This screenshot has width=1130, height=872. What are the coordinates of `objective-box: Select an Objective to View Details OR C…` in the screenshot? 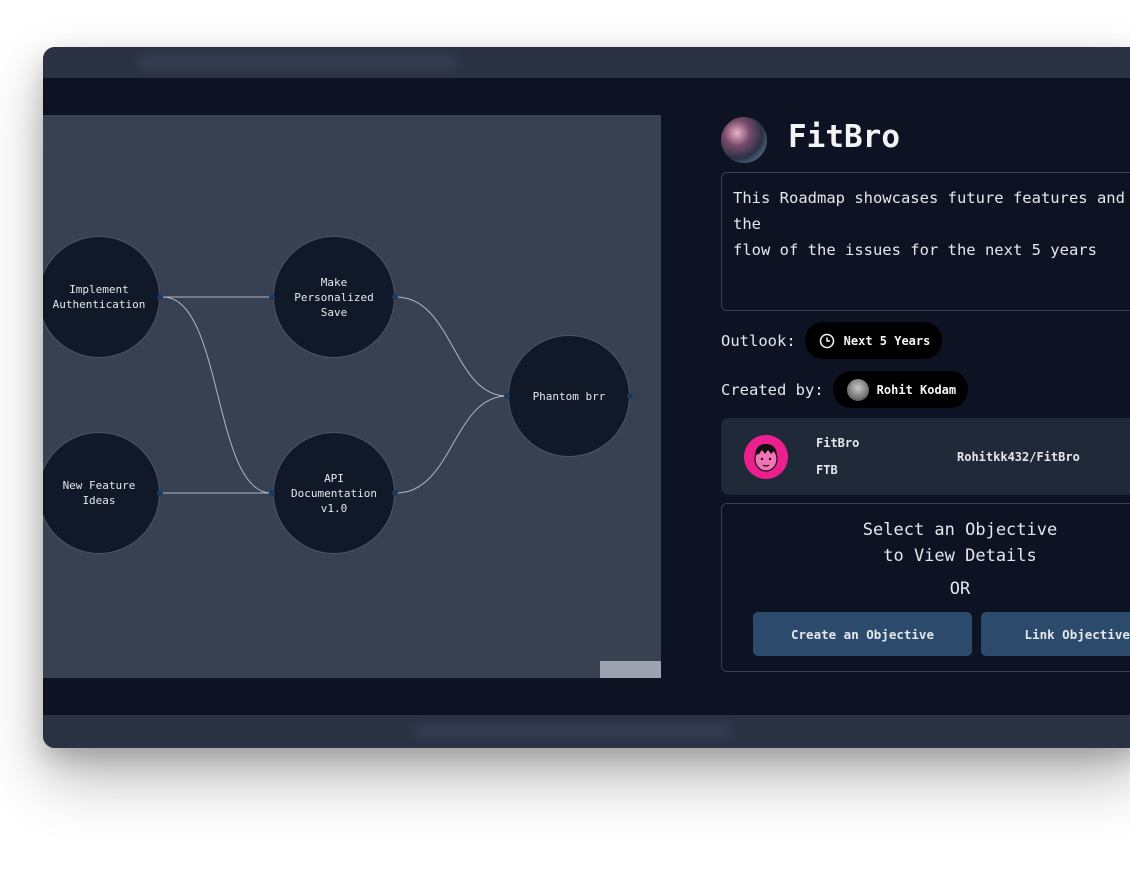 It's located at (925, 587).